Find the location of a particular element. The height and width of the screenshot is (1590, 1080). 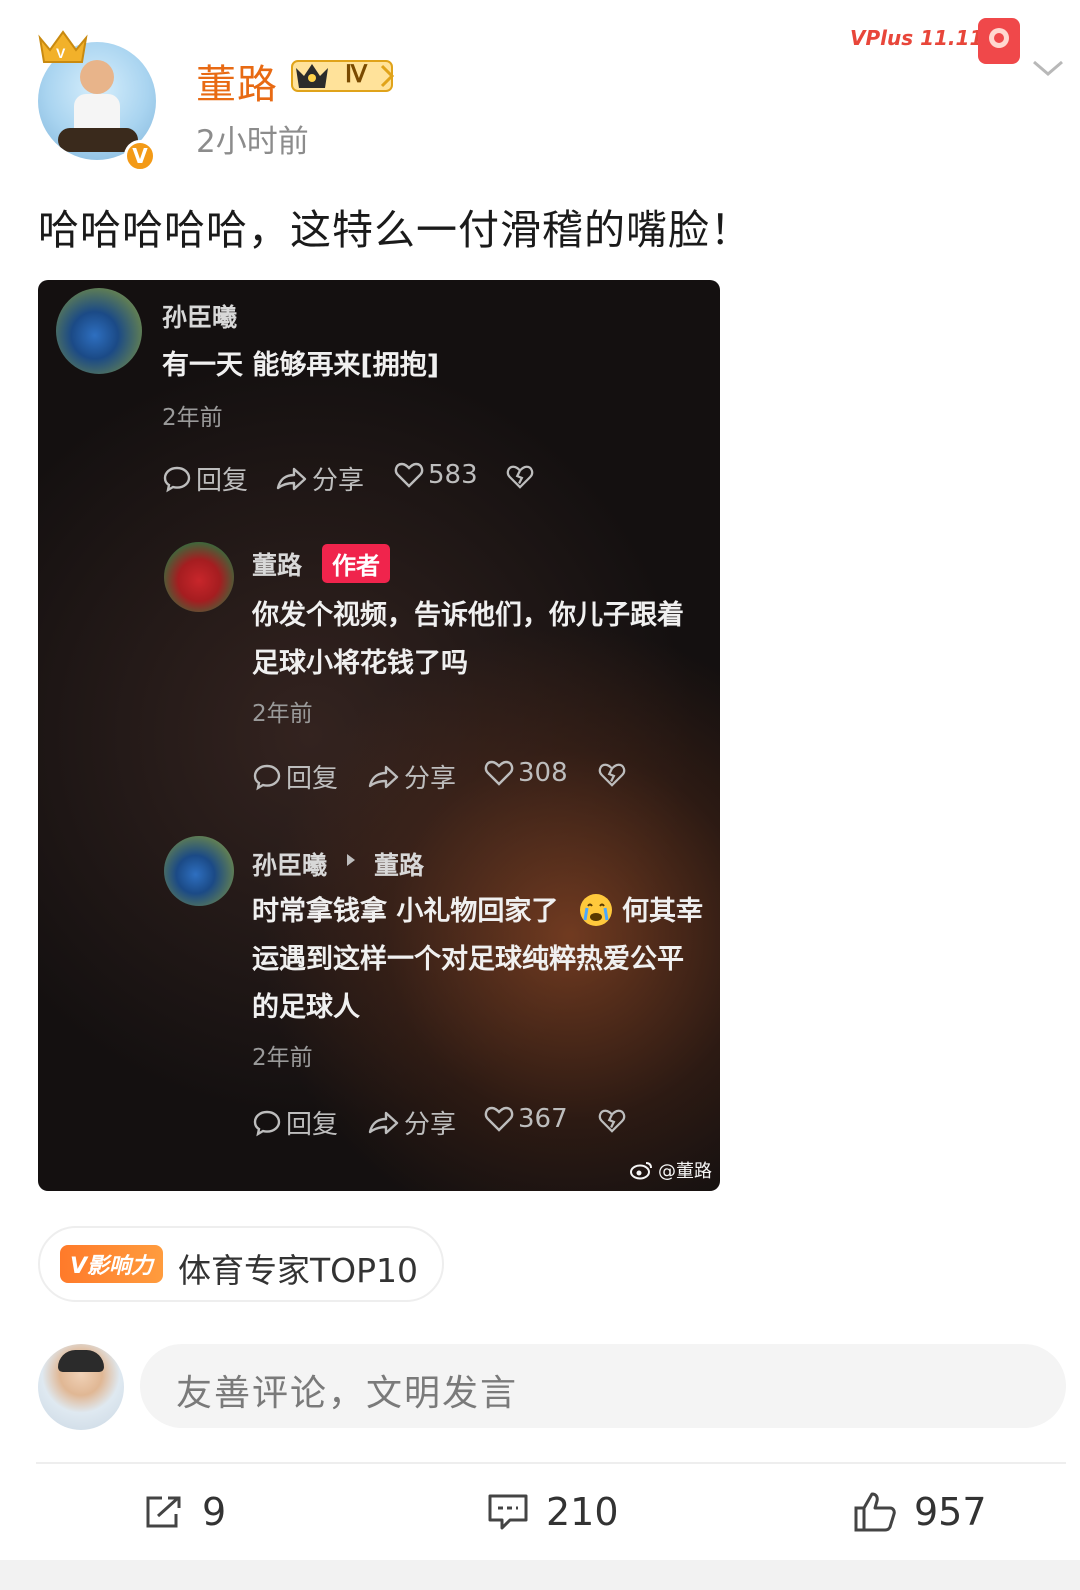

influence-label: 体育专家TOP10 is located at coordinates (298, 1270).